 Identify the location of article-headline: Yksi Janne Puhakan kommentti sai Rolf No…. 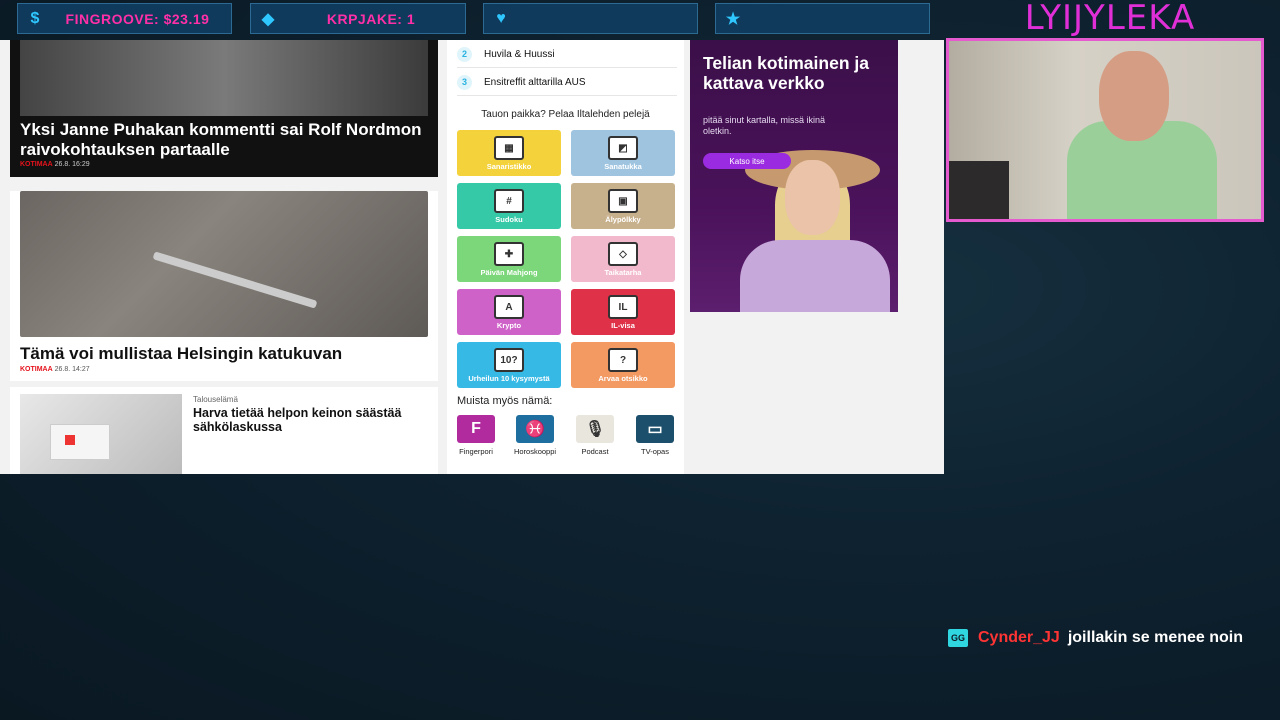
(225, 140).